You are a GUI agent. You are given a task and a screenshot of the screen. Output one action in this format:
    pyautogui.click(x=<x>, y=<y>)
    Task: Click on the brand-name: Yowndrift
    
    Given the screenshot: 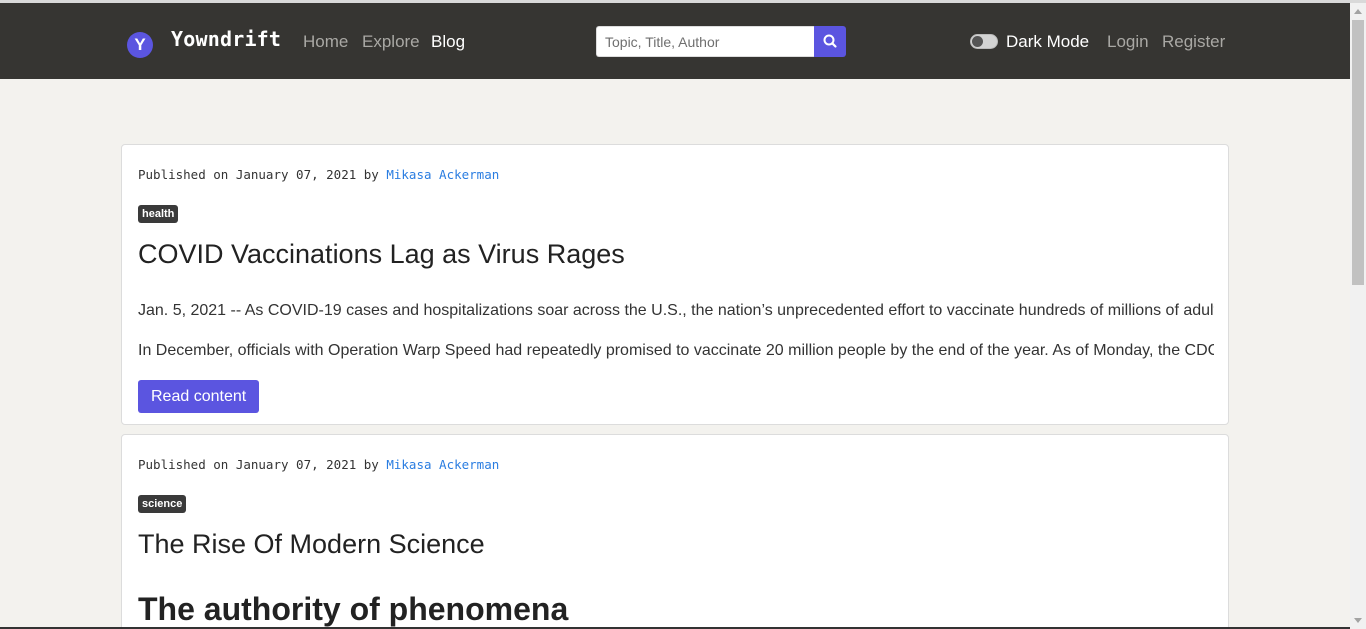 What is the action you would take?
    pyautogui.click(x=226, y=39)
    